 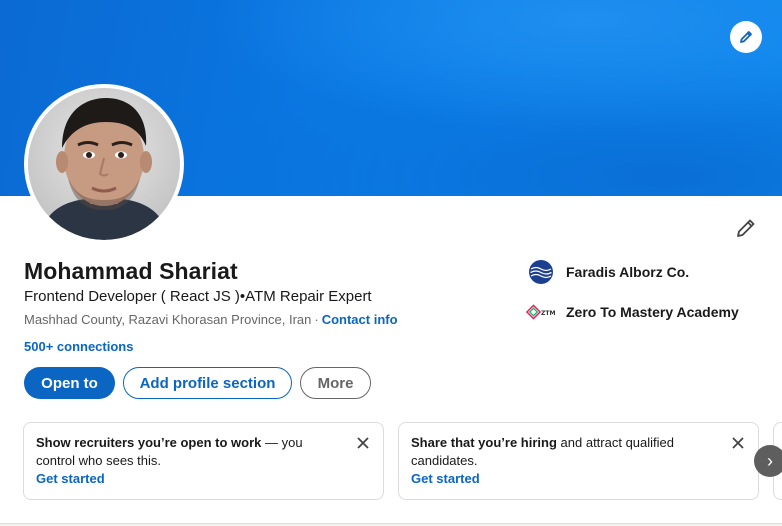 I want to click on avatar, so click(x=104, y=164).